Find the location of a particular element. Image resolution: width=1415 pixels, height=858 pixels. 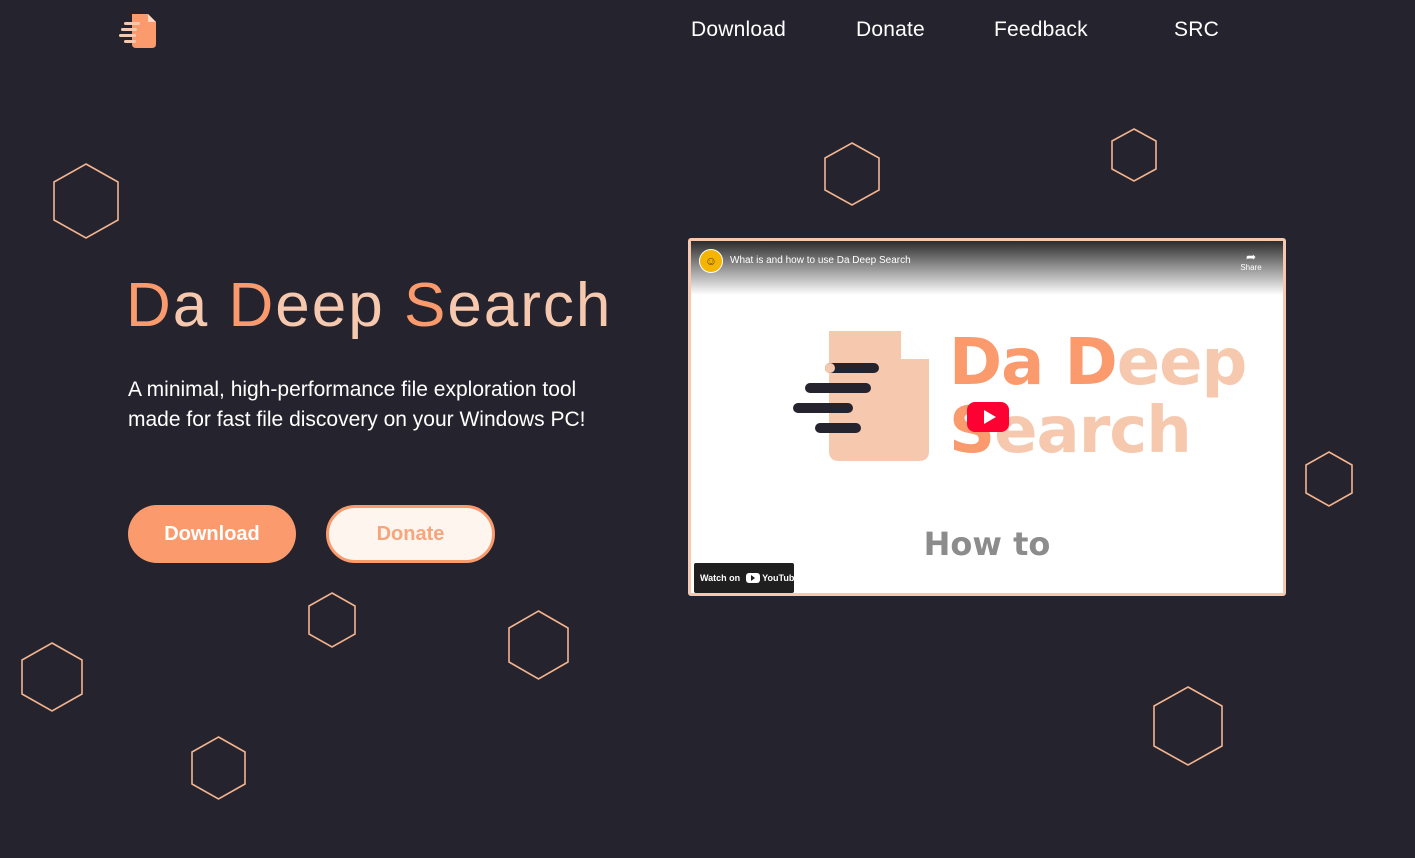

thumbnail-subtitle: How to is located at coordinates (987, 544).